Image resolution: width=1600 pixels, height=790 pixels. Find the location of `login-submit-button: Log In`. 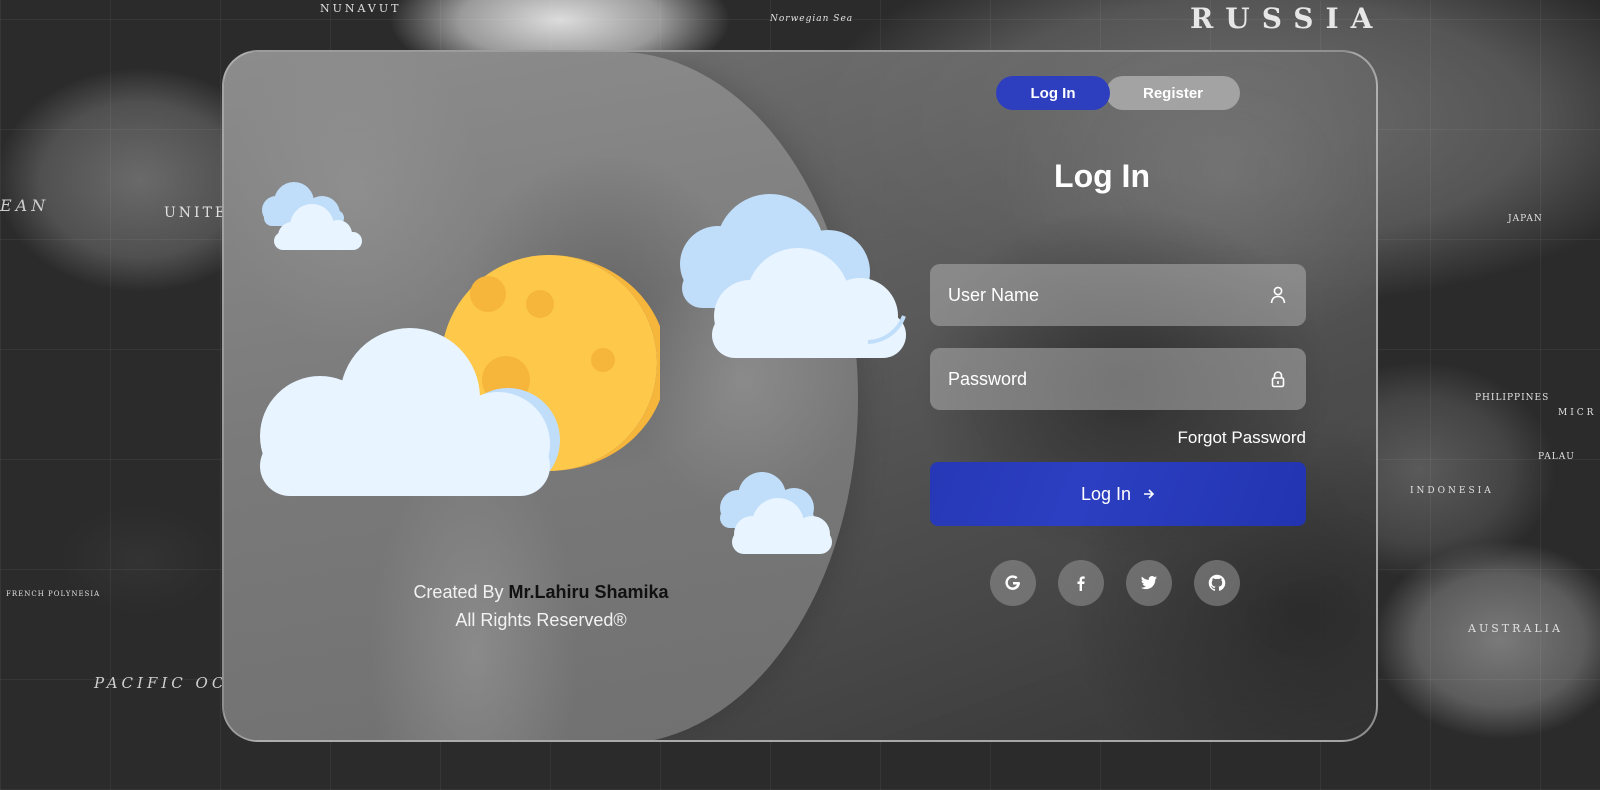

login-submit-button: Log In is located at coordinates (1118, 494).